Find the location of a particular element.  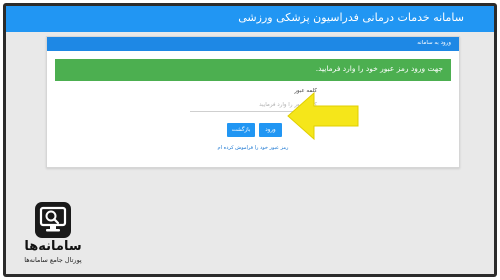

watermark-tagline: پورتال جامع سامانه‌ها is located at coordinates (53, 260).